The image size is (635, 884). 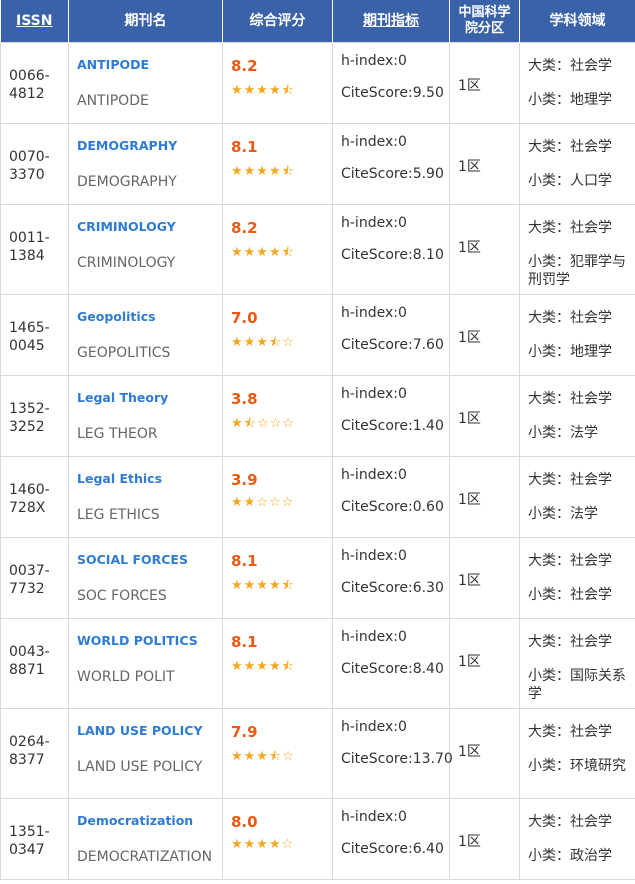 I want to click on table-header: ISSN 期刊名 综合评分 期刊指标 中国科学院分区 学科领域, so click(x=317, y=21).